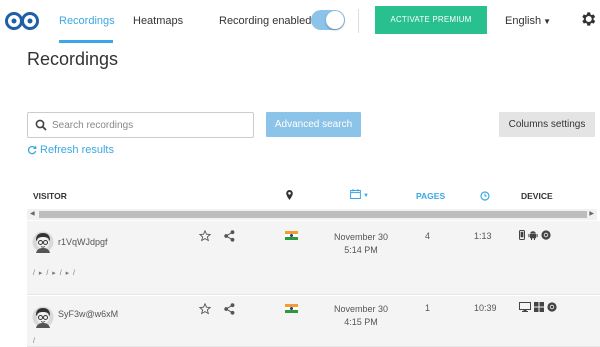  What do you see at coordinates (32, 150) in the screenshot?
I see `refresh-icon` at bounding box center [32, 150].